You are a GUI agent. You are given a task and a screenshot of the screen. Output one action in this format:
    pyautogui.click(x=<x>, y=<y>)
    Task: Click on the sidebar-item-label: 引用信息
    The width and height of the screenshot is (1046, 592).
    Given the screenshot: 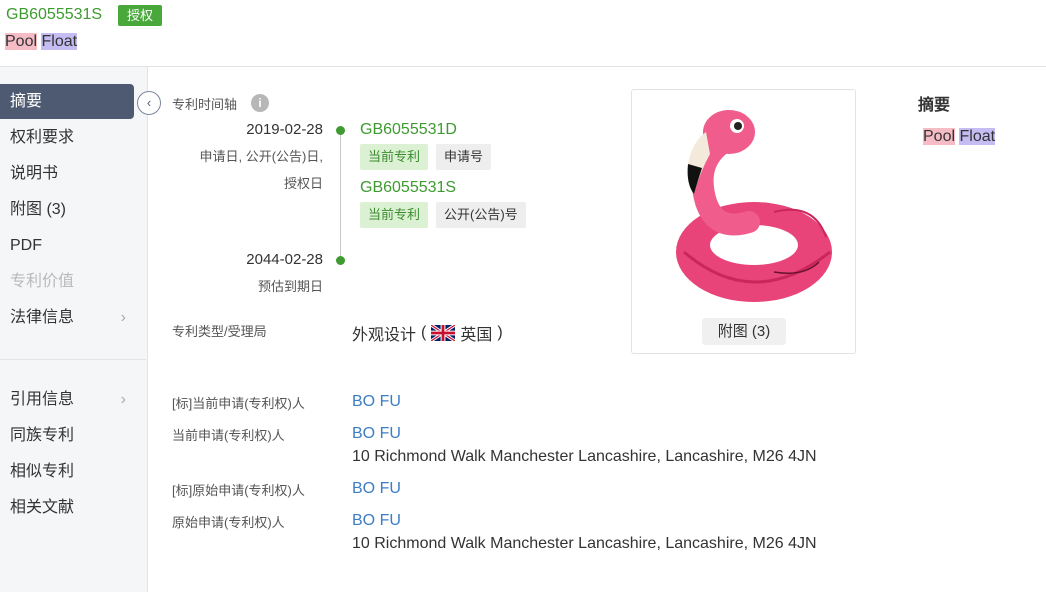 What is the action you would take?
    pyautogui.click(x=42, y=399)
    